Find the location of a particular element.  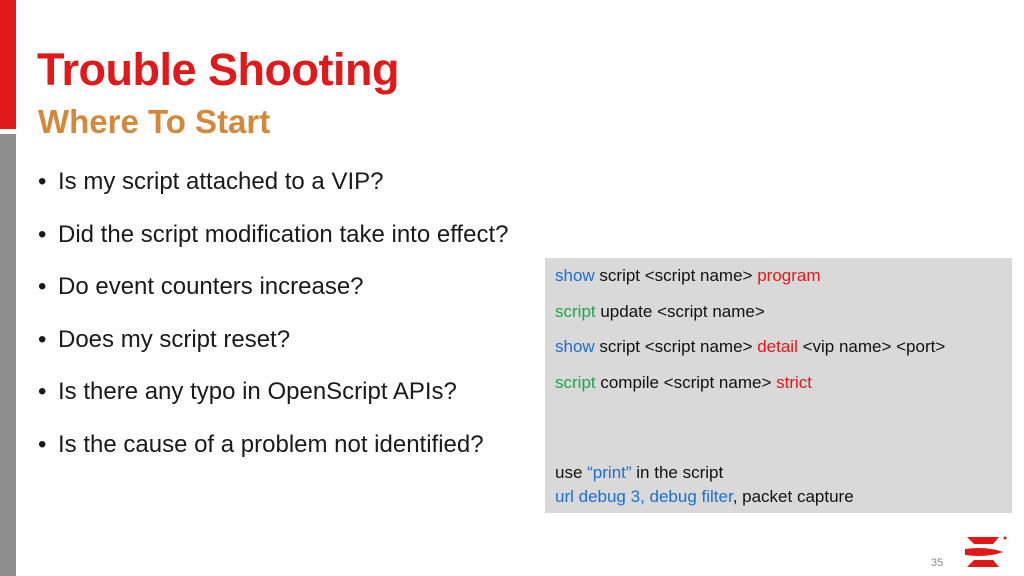

command-line-use-print: use “print” in the script is located at coordinates (639, 473).